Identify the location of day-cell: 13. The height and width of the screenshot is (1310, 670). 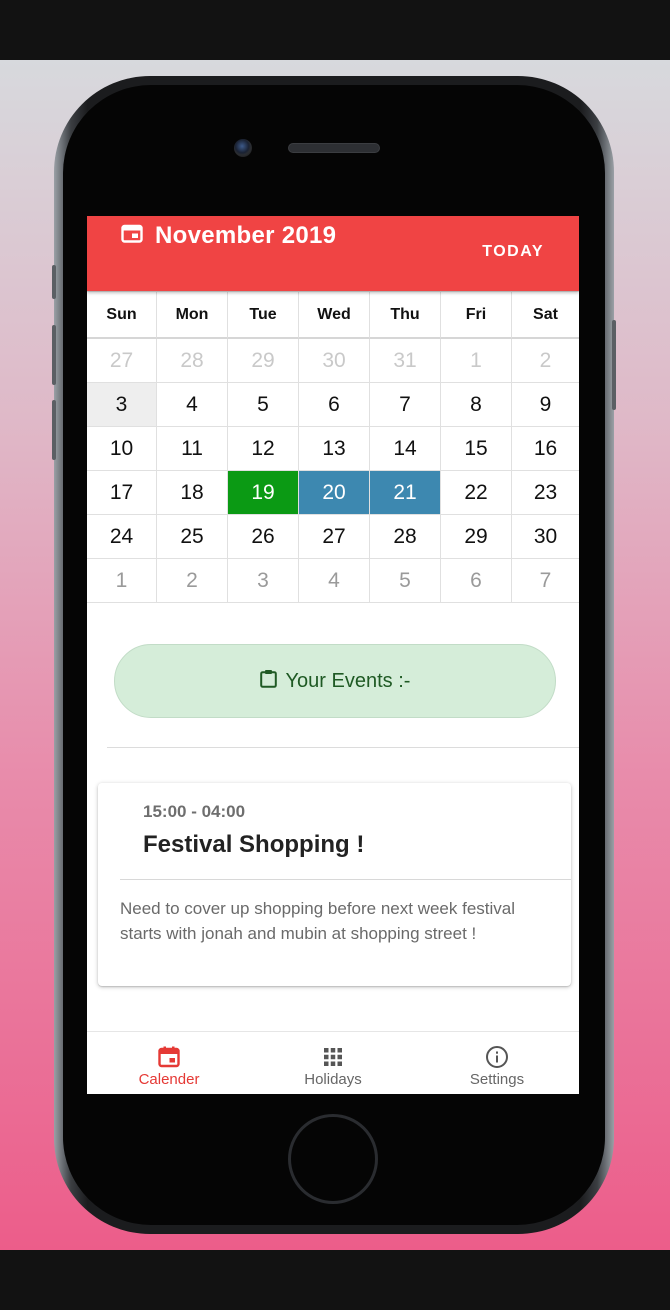
(334, 449).